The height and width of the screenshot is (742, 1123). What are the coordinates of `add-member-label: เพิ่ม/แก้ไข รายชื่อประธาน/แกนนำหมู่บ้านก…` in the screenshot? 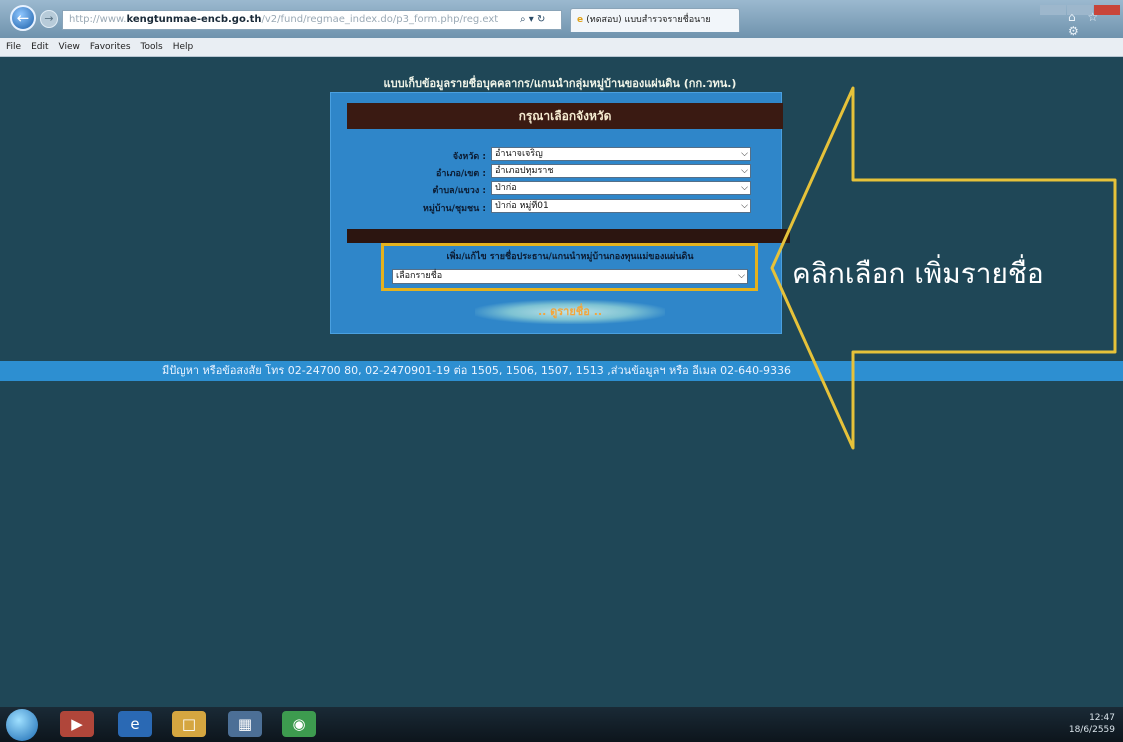 It's located at (570, 257).